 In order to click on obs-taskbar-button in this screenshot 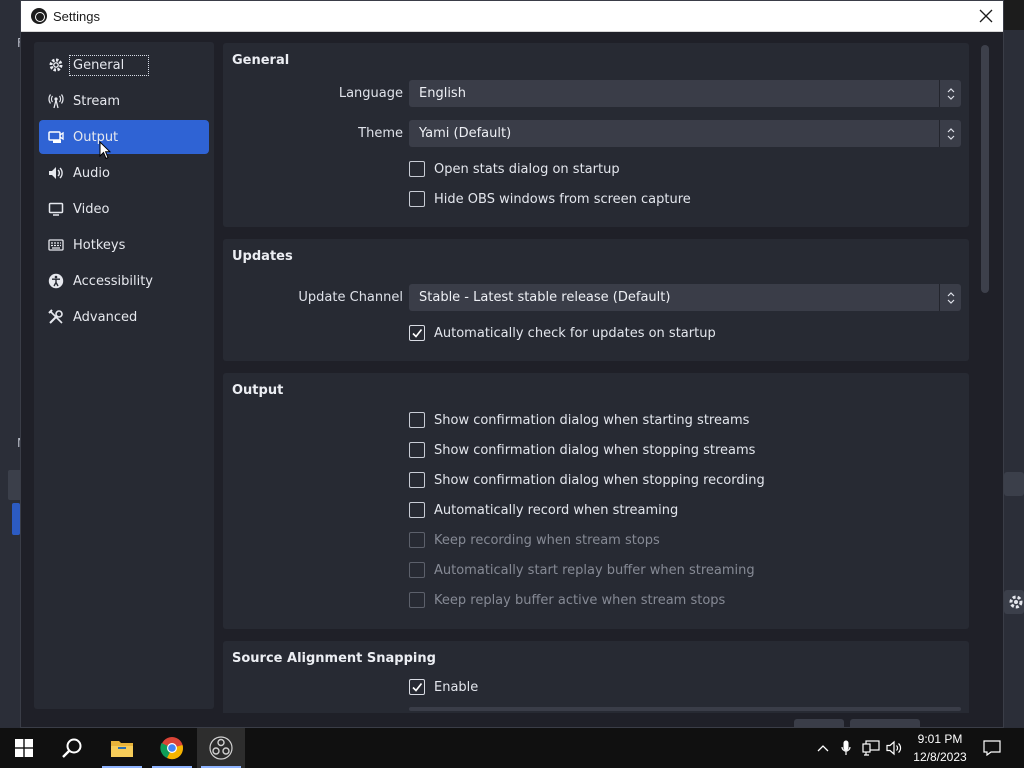, I will do `click(221, 748)`.